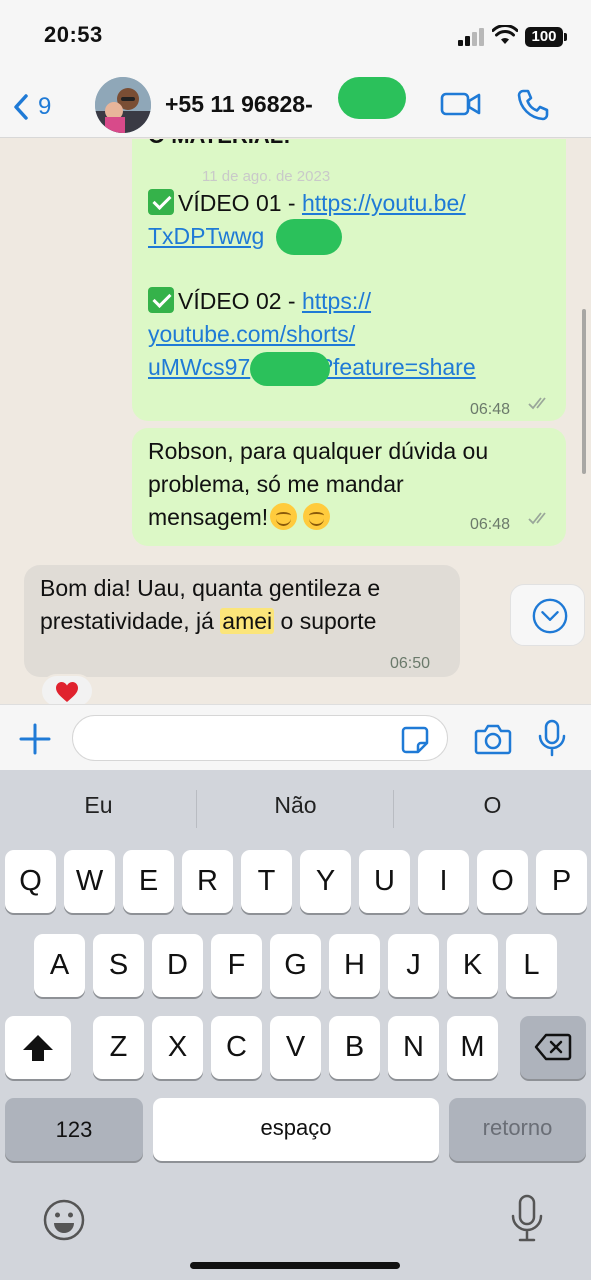 The image size is (591, 1280). What do you see at coordinates (67, 692) in the screenshot?
I see `heart-icon` at bounding box center [67, 692].